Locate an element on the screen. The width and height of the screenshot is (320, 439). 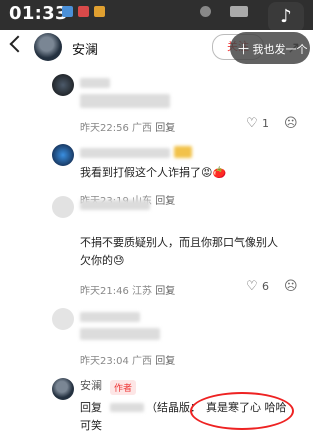
highlight-circle is located at coordinates (242, 411).